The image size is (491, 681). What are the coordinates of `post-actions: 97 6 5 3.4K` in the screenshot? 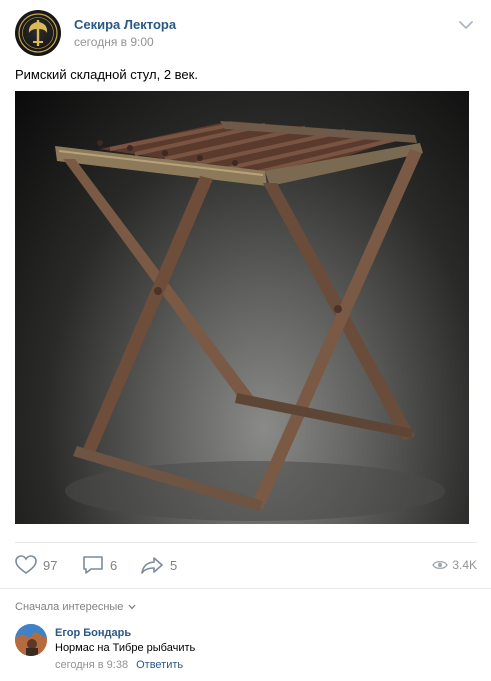 It's located at (246, 565).